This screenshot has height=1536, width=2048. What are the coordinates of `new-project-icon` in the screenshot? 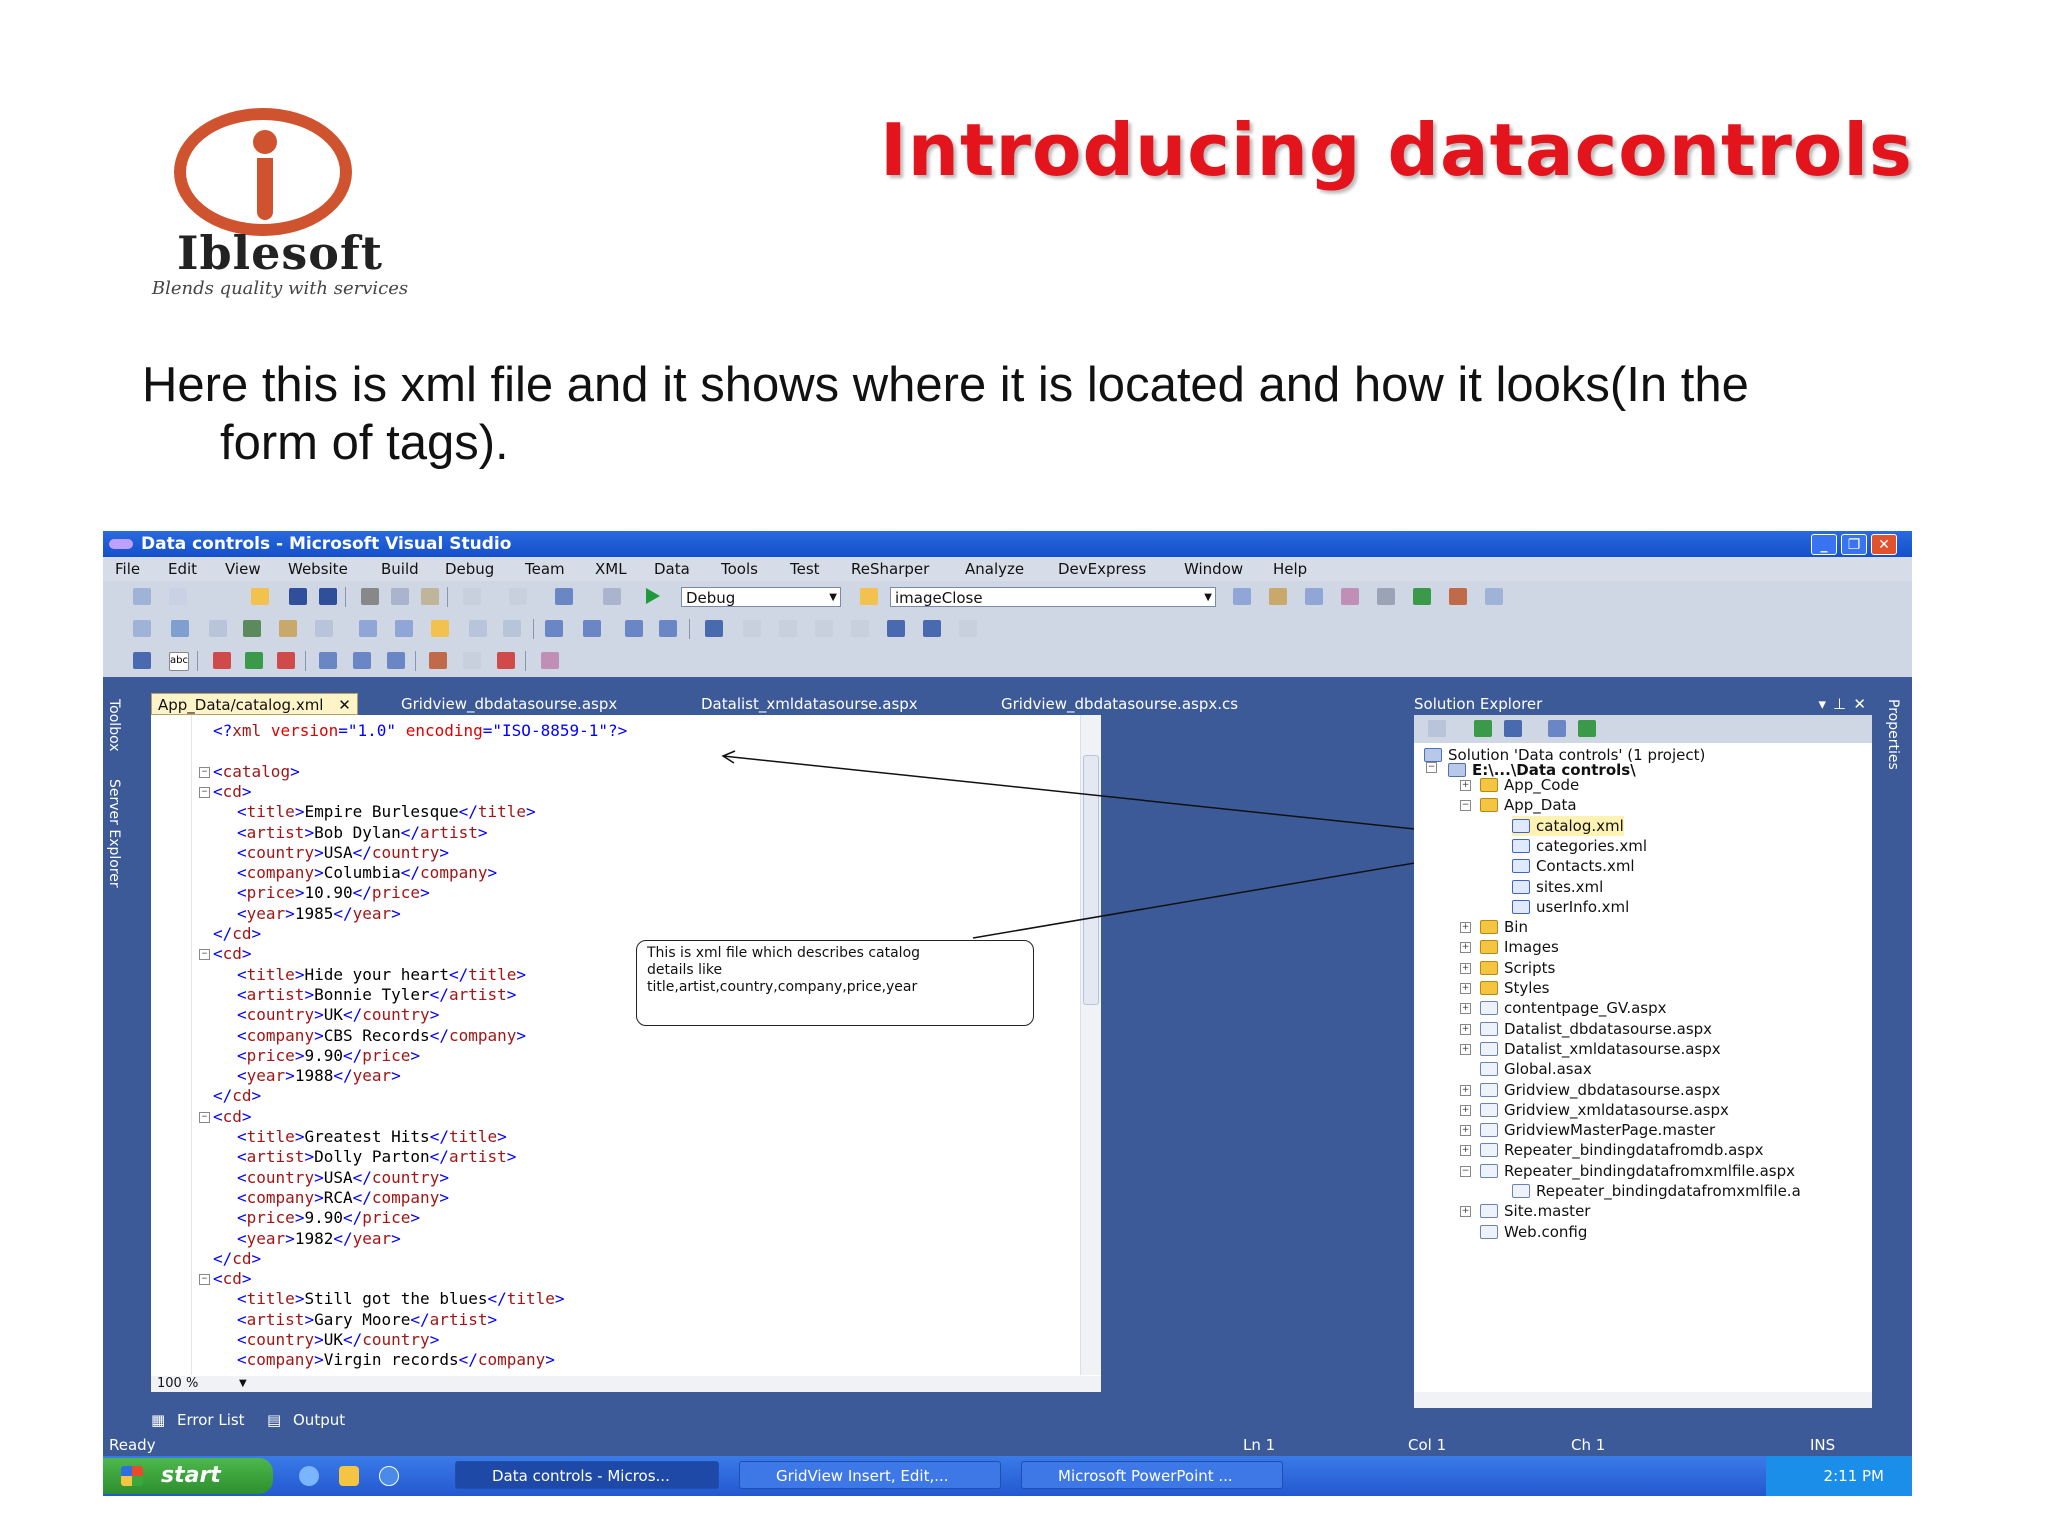 It's located at (142, 596).